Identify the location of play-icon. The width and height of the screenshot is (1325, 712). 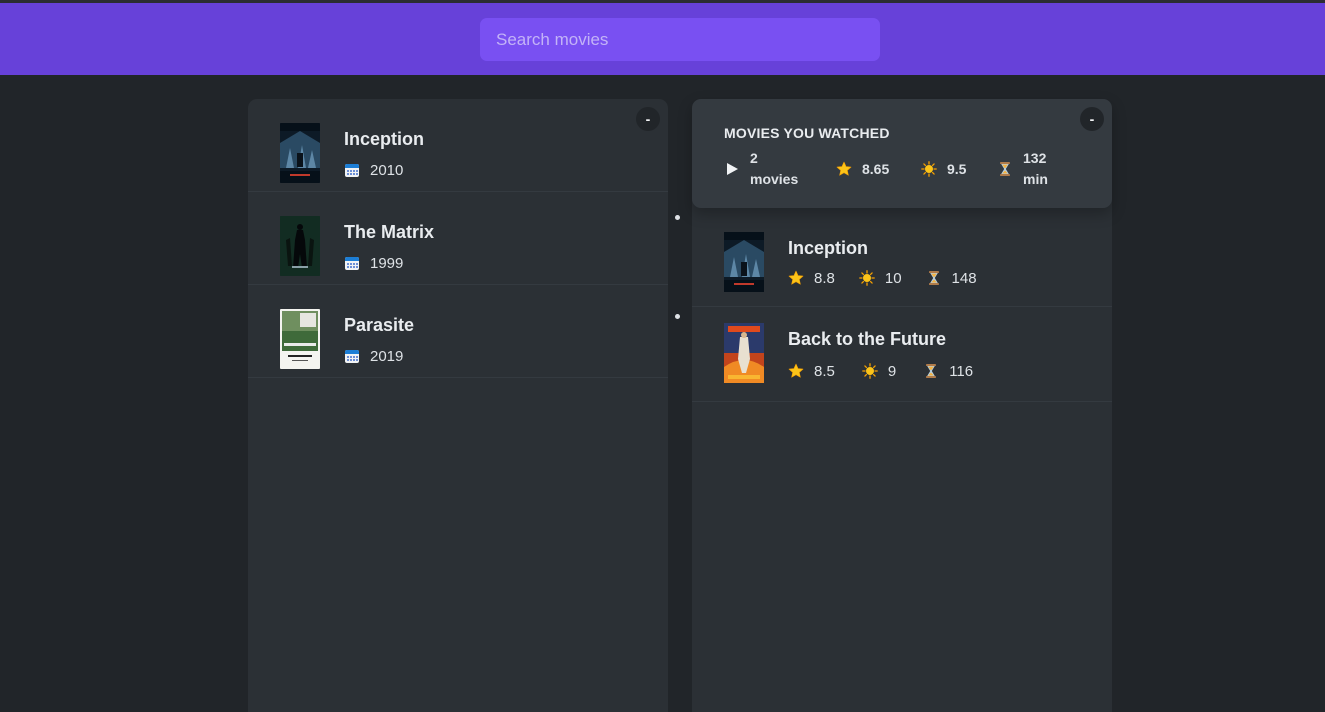
(732, 169).